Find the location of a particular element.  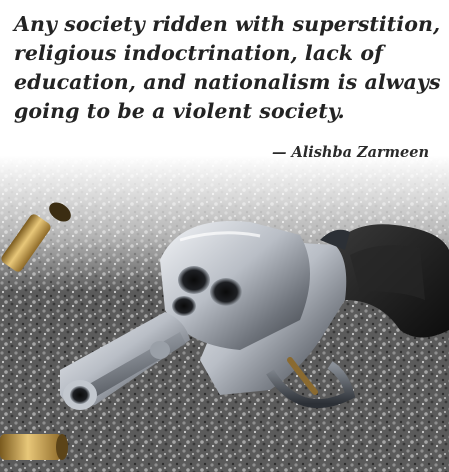

bullet-casing-icon is located at coordinates (34, 447).